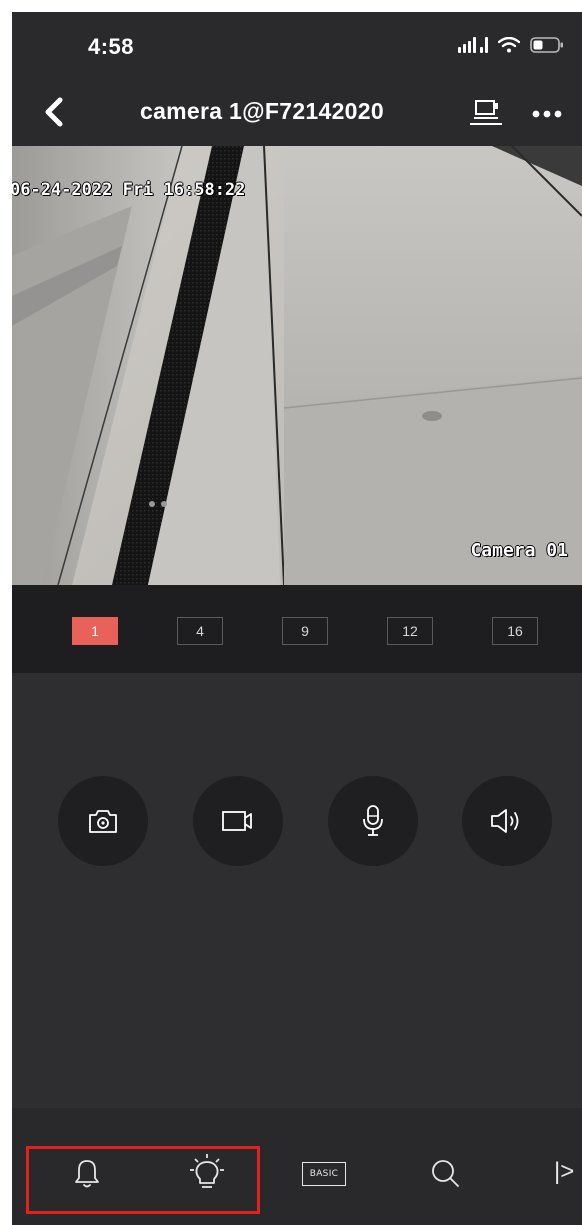  I want to click on more-tools-button: |>, so click(564, 1172).